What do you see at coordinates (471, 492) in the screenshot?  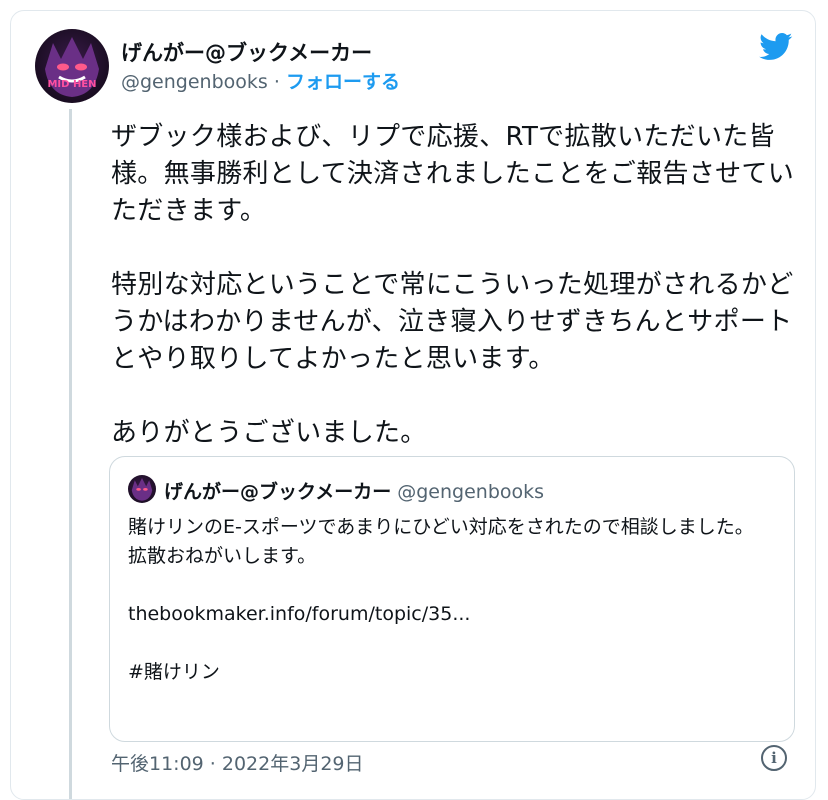 I see `quoted-handle: @gengenbooks` at bounding box center [471, 492].